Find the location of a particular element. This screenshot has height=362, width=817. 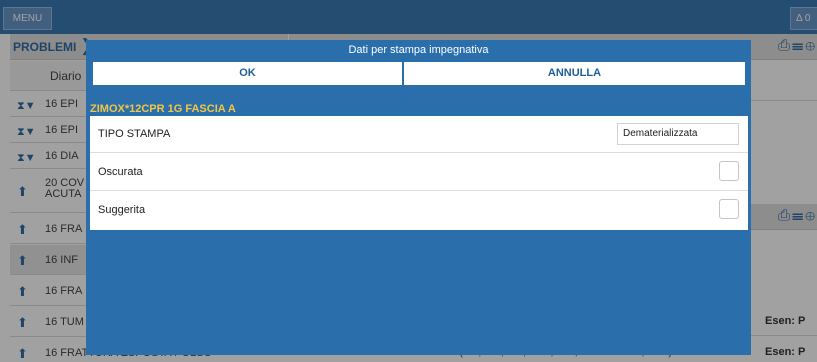

suggested-checkbox is located at coordinates (729, 209).